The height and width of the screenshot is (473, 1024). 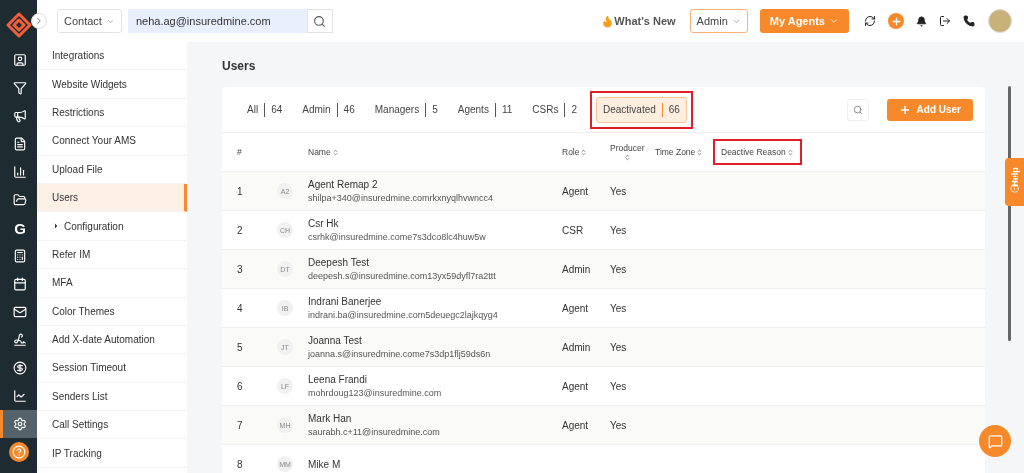 What do you see at coordinates (627, 152) in the screenshot?
I see `column-header: Producer` at bounding box center [627, 152].